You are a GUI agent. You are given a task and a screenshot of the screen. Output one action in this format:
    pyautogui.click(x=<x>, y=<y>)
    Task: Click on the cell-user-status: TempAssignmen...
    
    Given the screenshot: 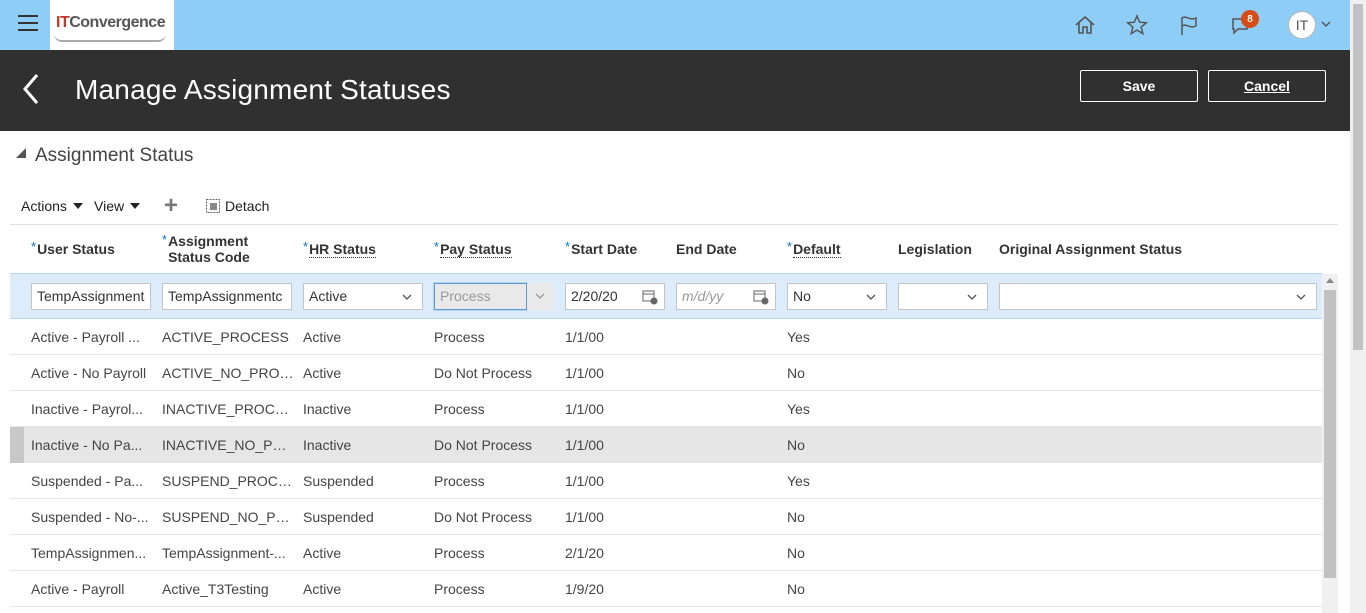 What is the action you would take?
    pyautogui.click(x=89, y=553)
    